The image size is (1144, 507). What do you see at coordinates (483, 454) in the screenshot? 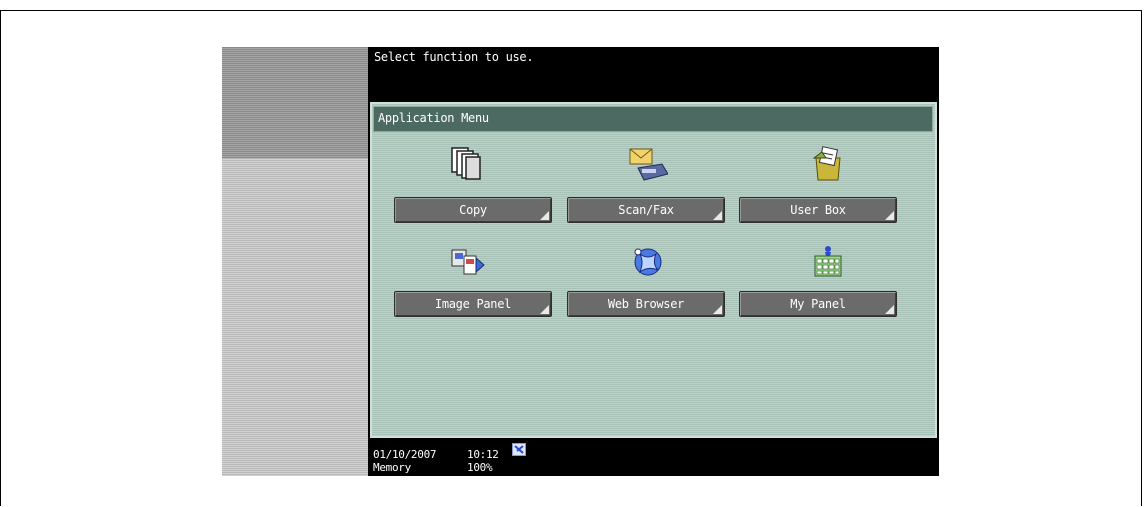
I see `status-time: 10:12` at bounding box center [483, 454].